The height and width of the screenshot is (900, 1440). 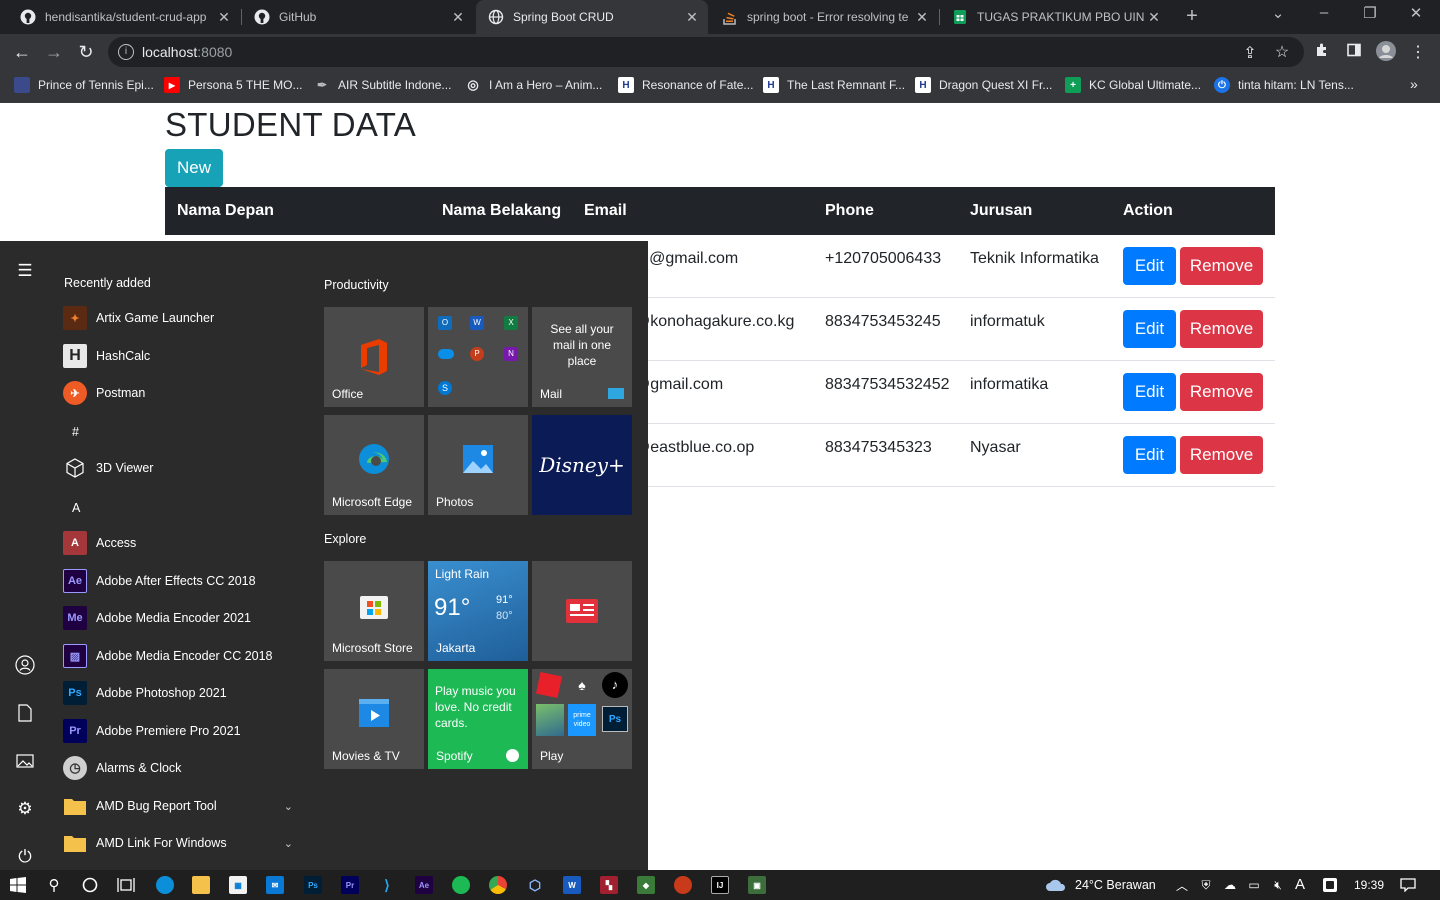 What do you see at coordinates (358, 17) in the screenshot?
I see `tab-github: GitHub ✕` at bounding box center [358, 17].